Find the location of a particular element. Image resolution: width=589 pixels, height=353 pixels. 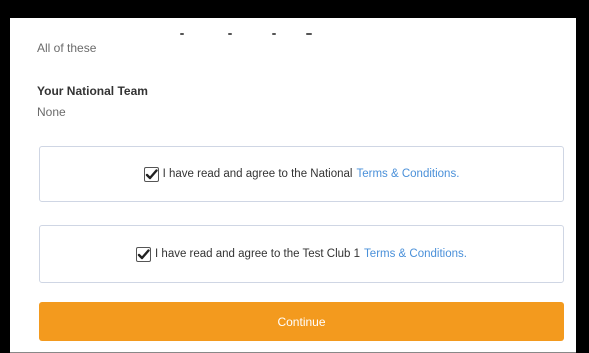

club-terms-text: I have read and agree to the Test Club 1 is located at coordinates (258, 254).